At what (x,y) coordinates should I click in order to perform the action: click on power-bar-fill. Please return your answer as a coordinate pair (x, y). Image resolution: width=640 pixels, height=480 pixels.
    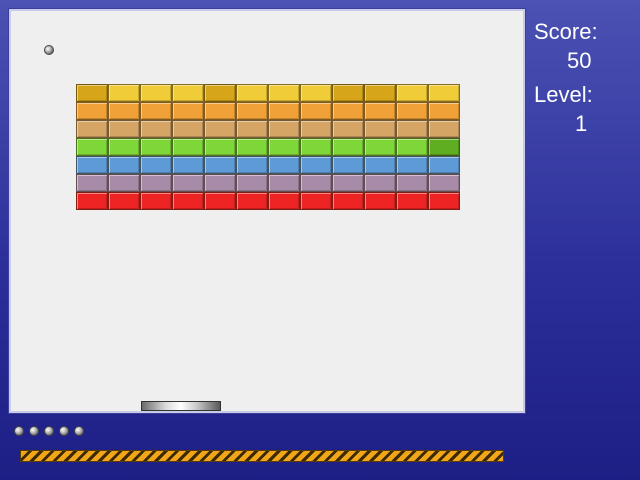
    Looking at the image, I should click on (262, 456).